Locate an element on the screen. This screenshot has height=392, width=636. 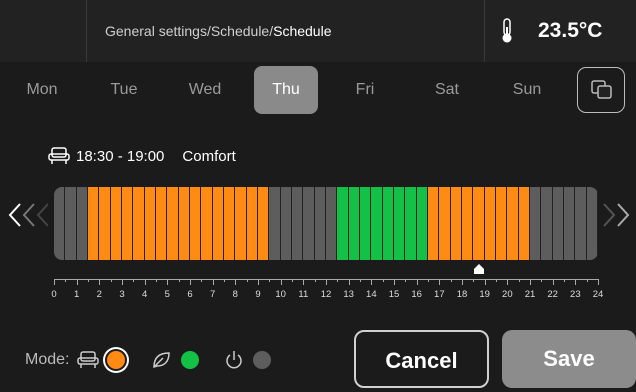
axis-label: 17 is located at coordinates (439, 294).